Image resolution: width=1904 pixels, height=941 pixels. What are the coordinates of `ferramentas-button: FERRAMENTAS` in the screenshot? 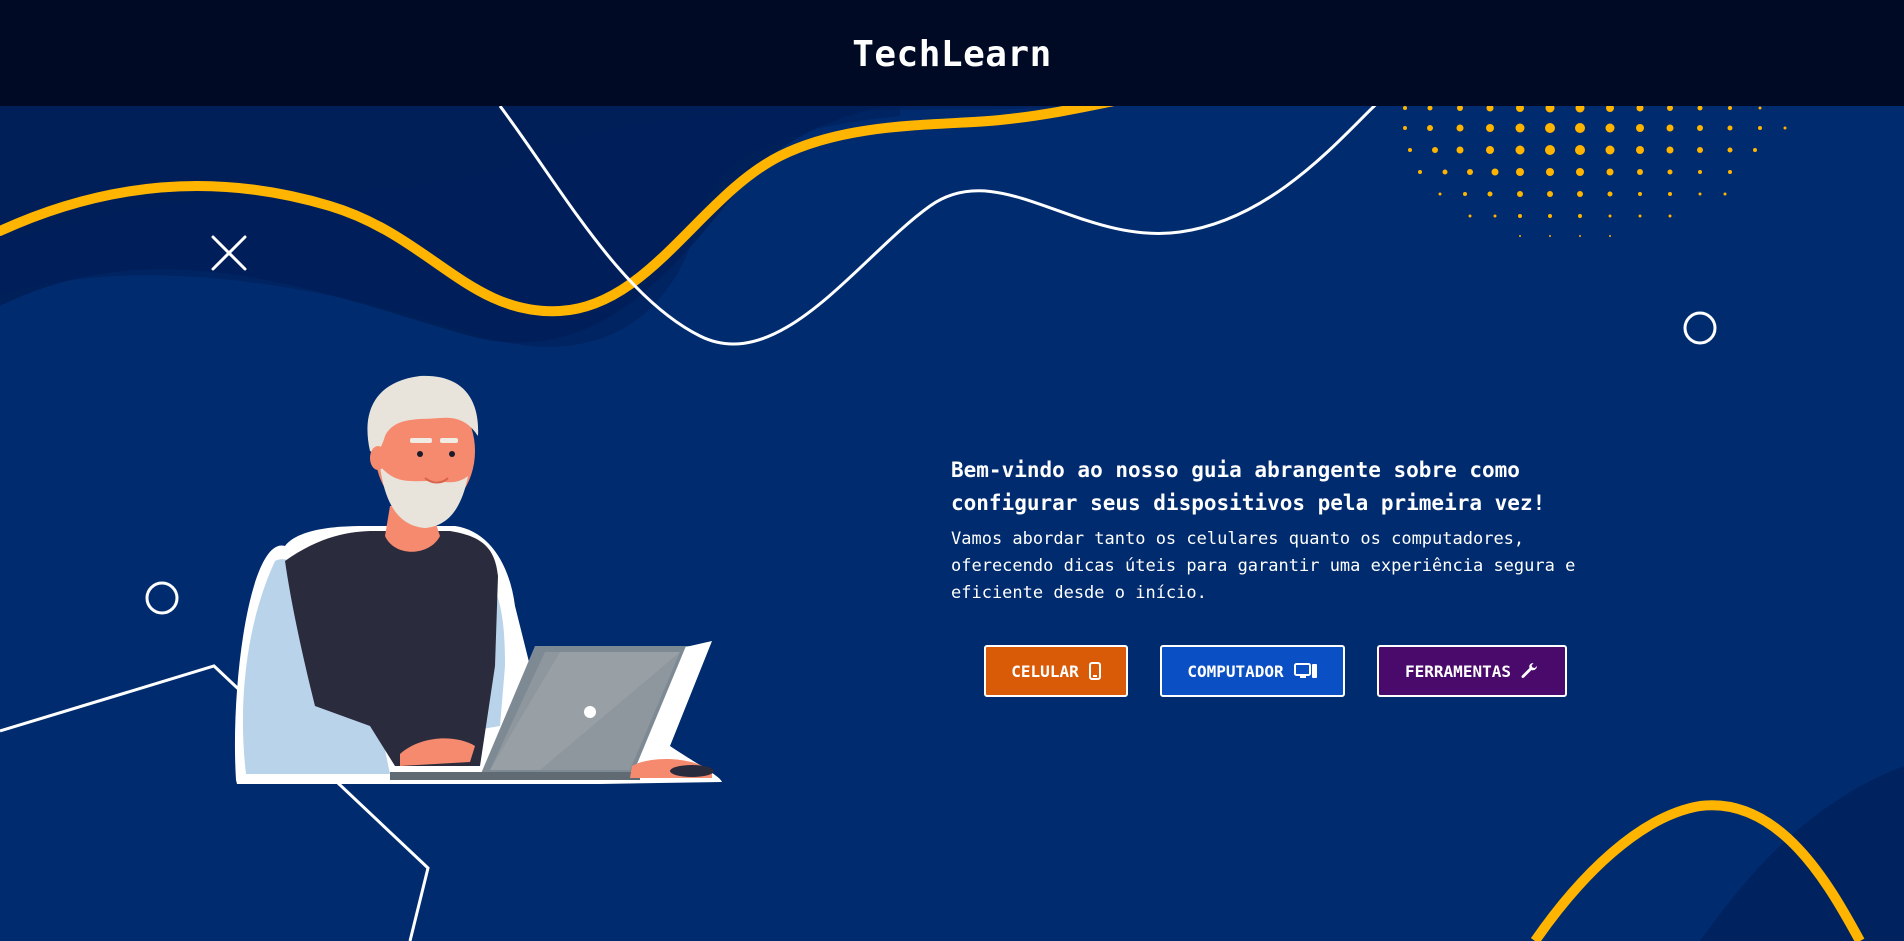 It's located at (1472, 671).